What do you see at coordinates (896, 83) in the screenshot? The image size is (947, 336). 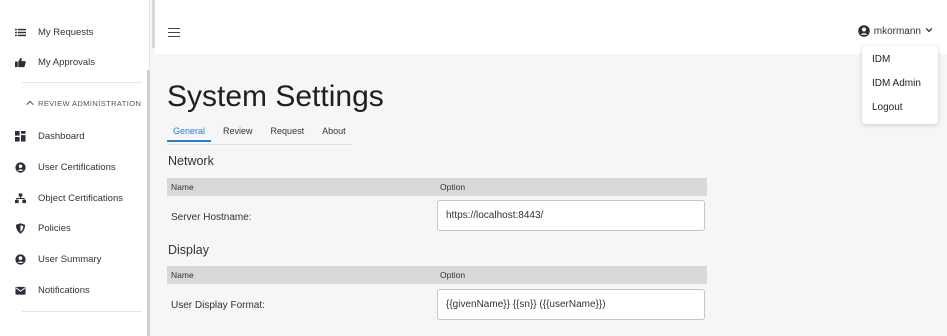 I see `menu-item-idm-admin: IDM Admin` at bounding box center [896, 83].